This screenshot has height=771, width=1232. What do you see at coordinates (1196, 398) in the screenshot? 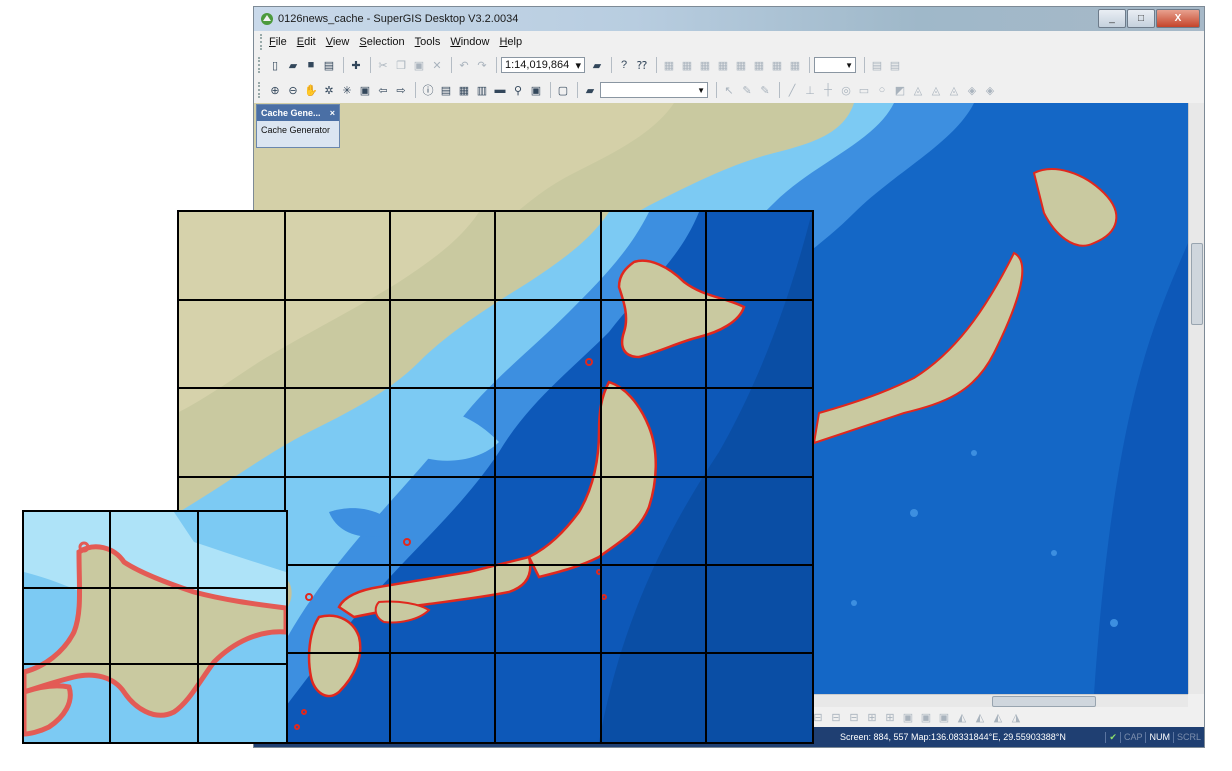
I see `vertical-scrollbar` at bounding box center [1196, 398].